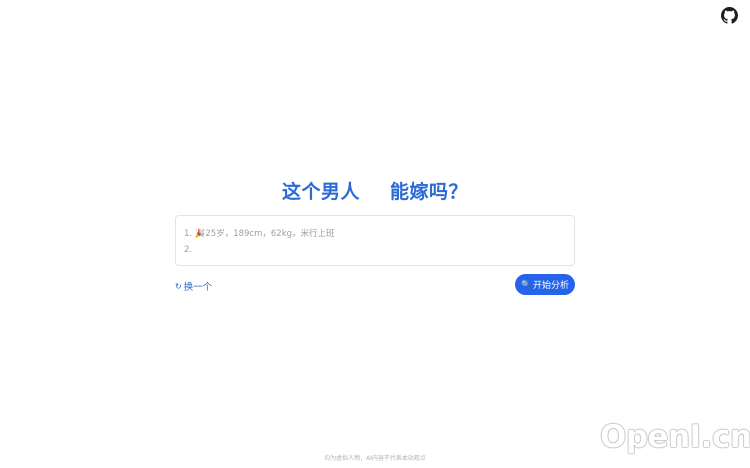  Describe the element at coordinates (675, 437) in the screenshot. I see `watermark: OpenI.cn` at that location.